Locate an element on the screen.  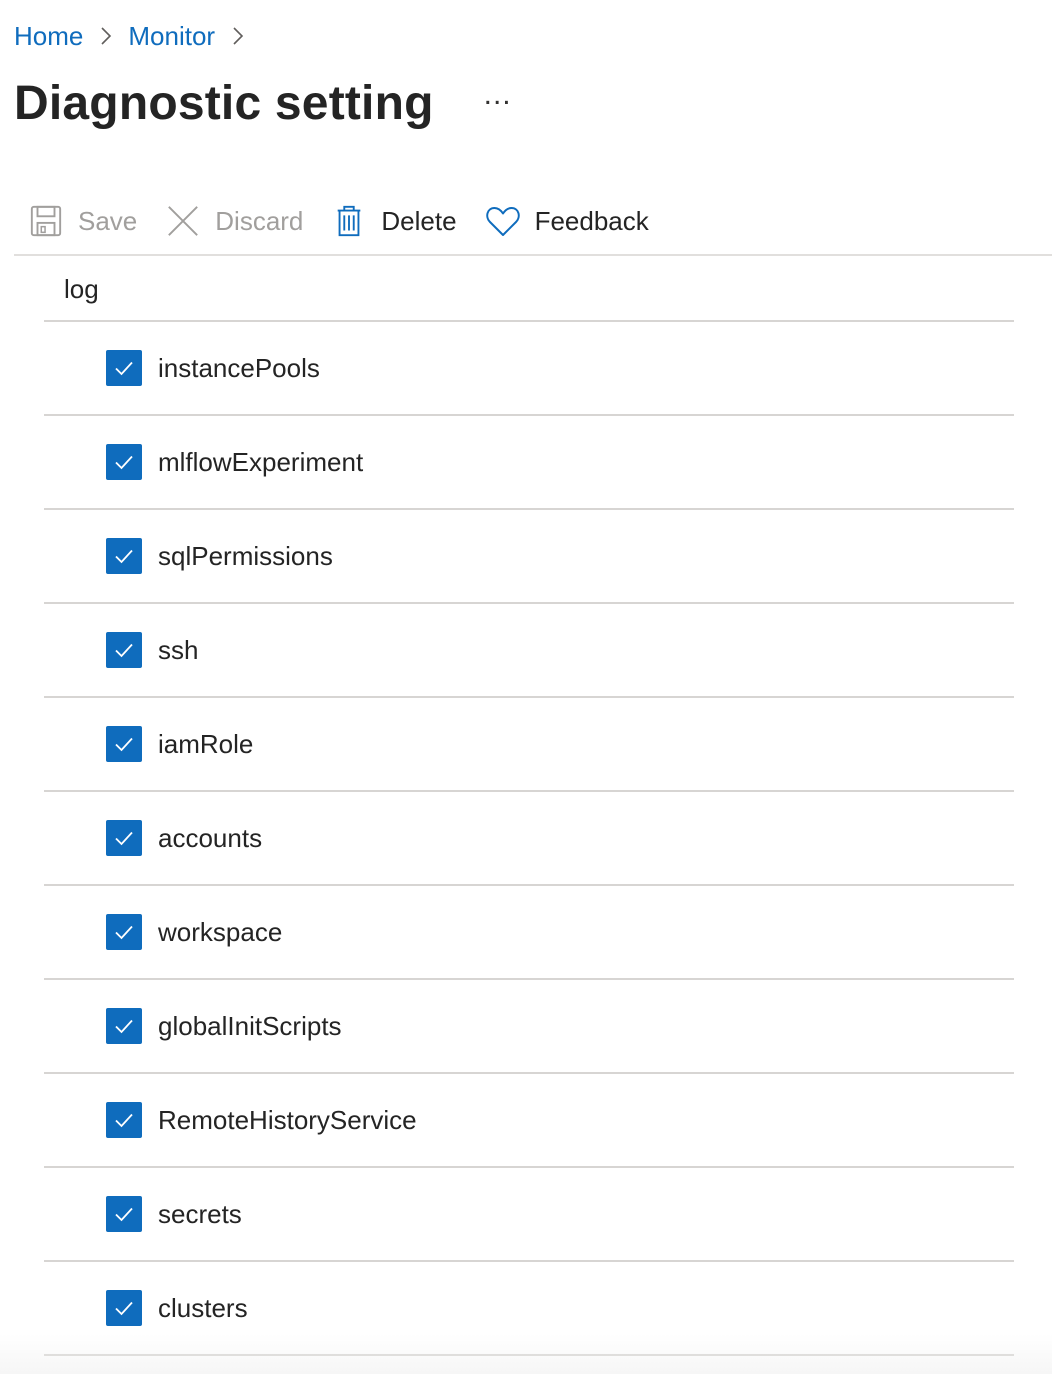
trash-icon is located at coordinates (349, 221).